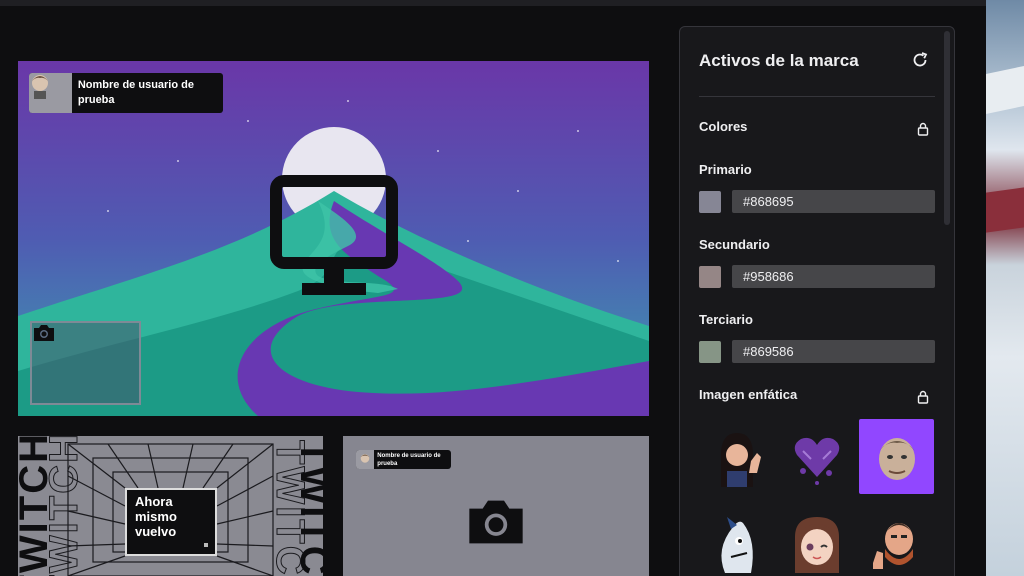 This screenshot has width=1024, height=576. I want to click on brb-dot, so click(206, 545).